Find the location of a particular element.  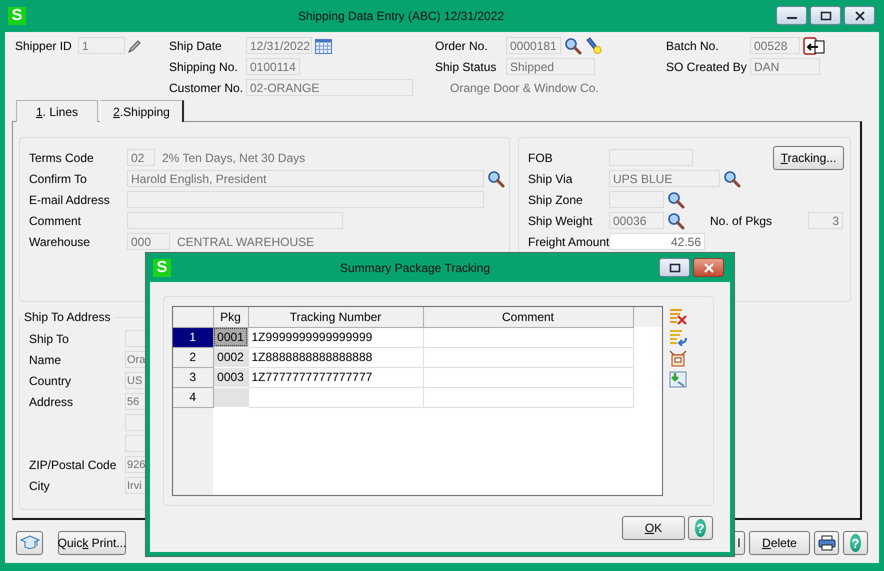

delete-button: Delete is located at coordinates (779, 543).